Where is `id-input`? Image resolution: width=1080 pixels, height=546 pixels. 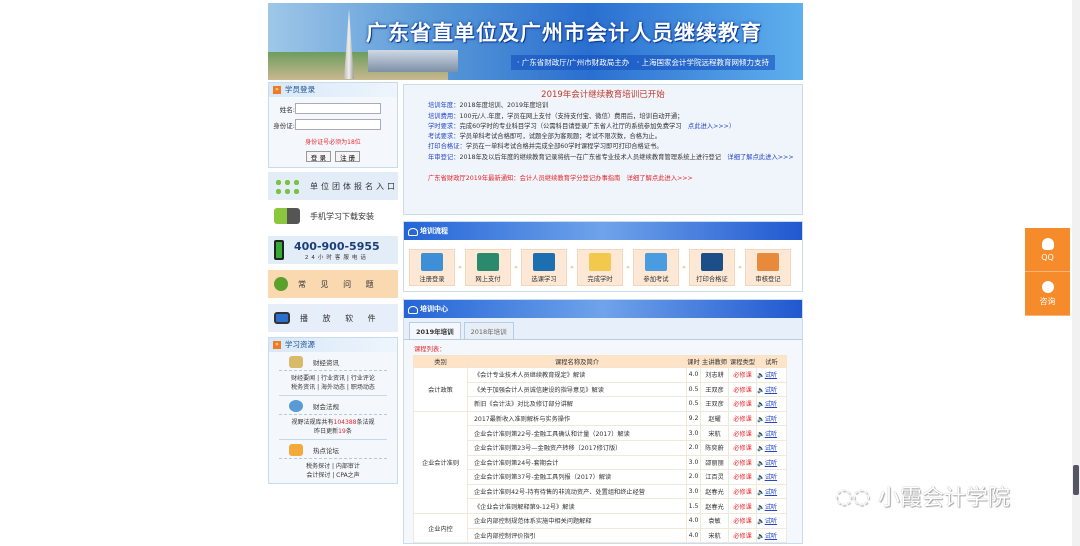 id-input is located at coordinates (338, 124).